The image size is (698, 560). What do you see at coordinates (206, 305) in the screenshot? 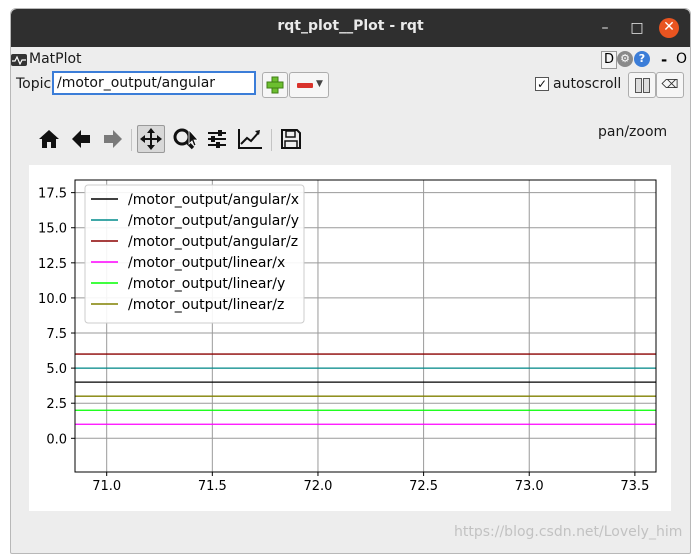
I see `legend-label: /motor_output/linear/z` at bounding box center [206, 305].